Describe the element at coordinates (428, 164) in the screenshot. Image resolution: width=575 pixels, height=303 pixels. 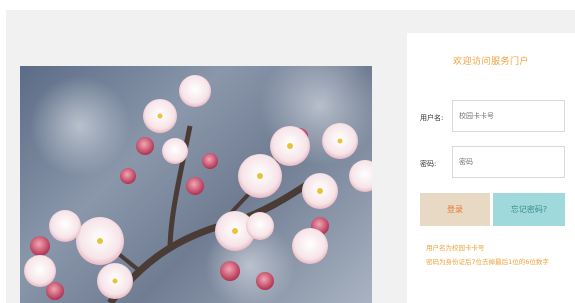
I see `password-label: 密码:` at that location.